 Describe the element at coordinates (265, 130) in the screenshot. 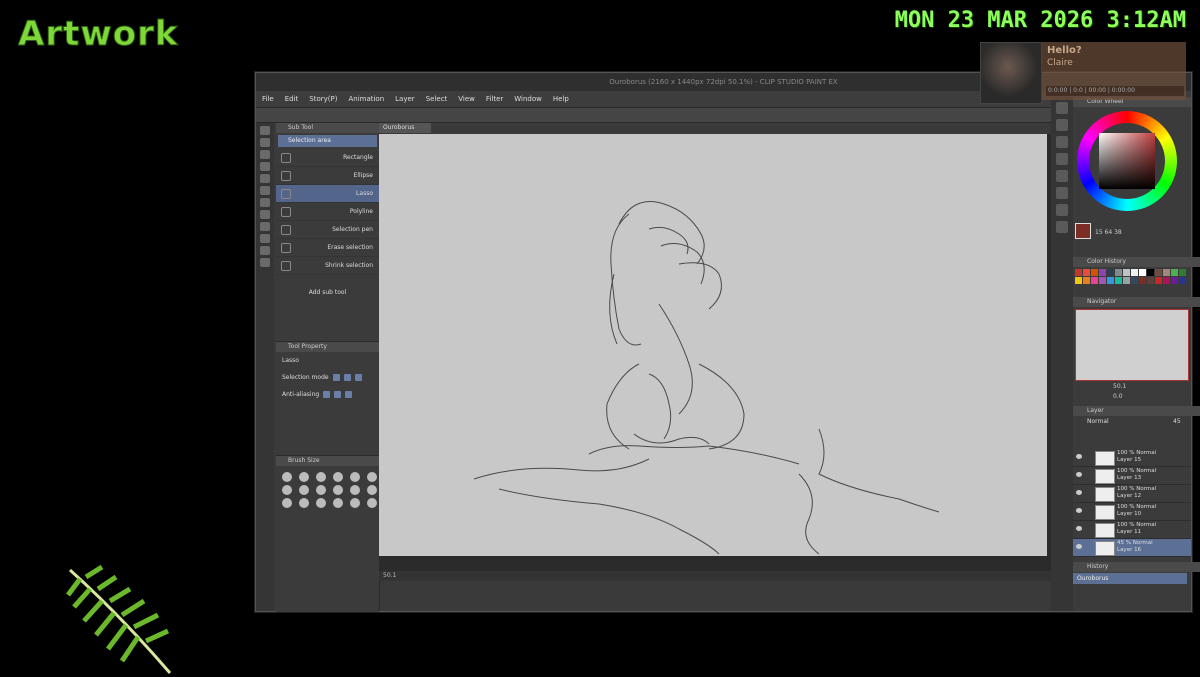

I see `zoom-tool-icon` at that location.